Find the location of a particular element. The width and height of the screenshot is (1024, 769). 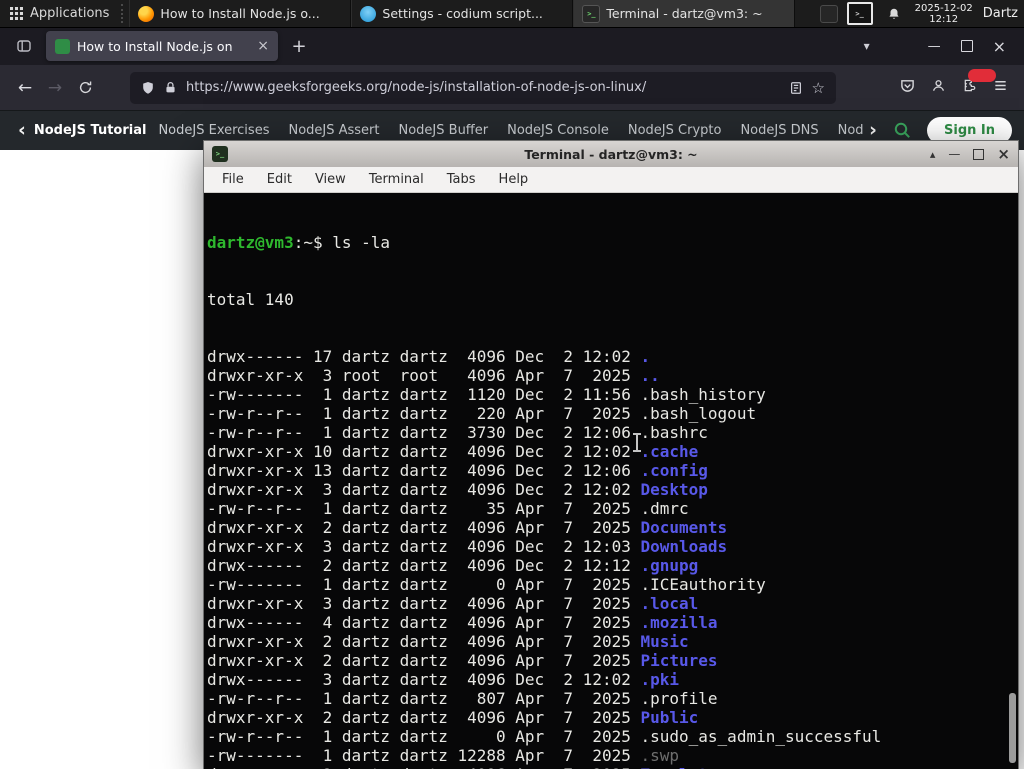

forward-button: → is located at coordinates (55, 88).